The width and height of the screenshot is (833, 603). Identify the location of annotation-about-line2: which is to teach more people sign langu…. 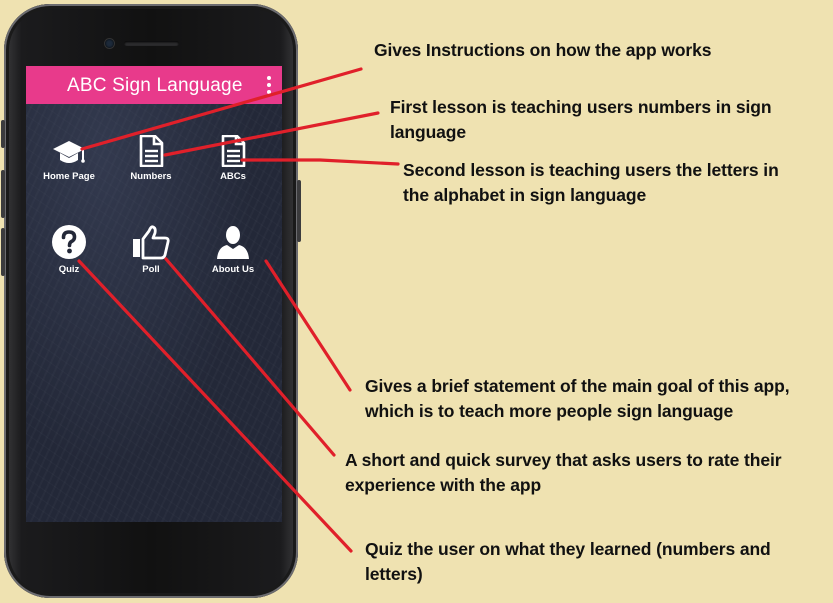
(549, 411).